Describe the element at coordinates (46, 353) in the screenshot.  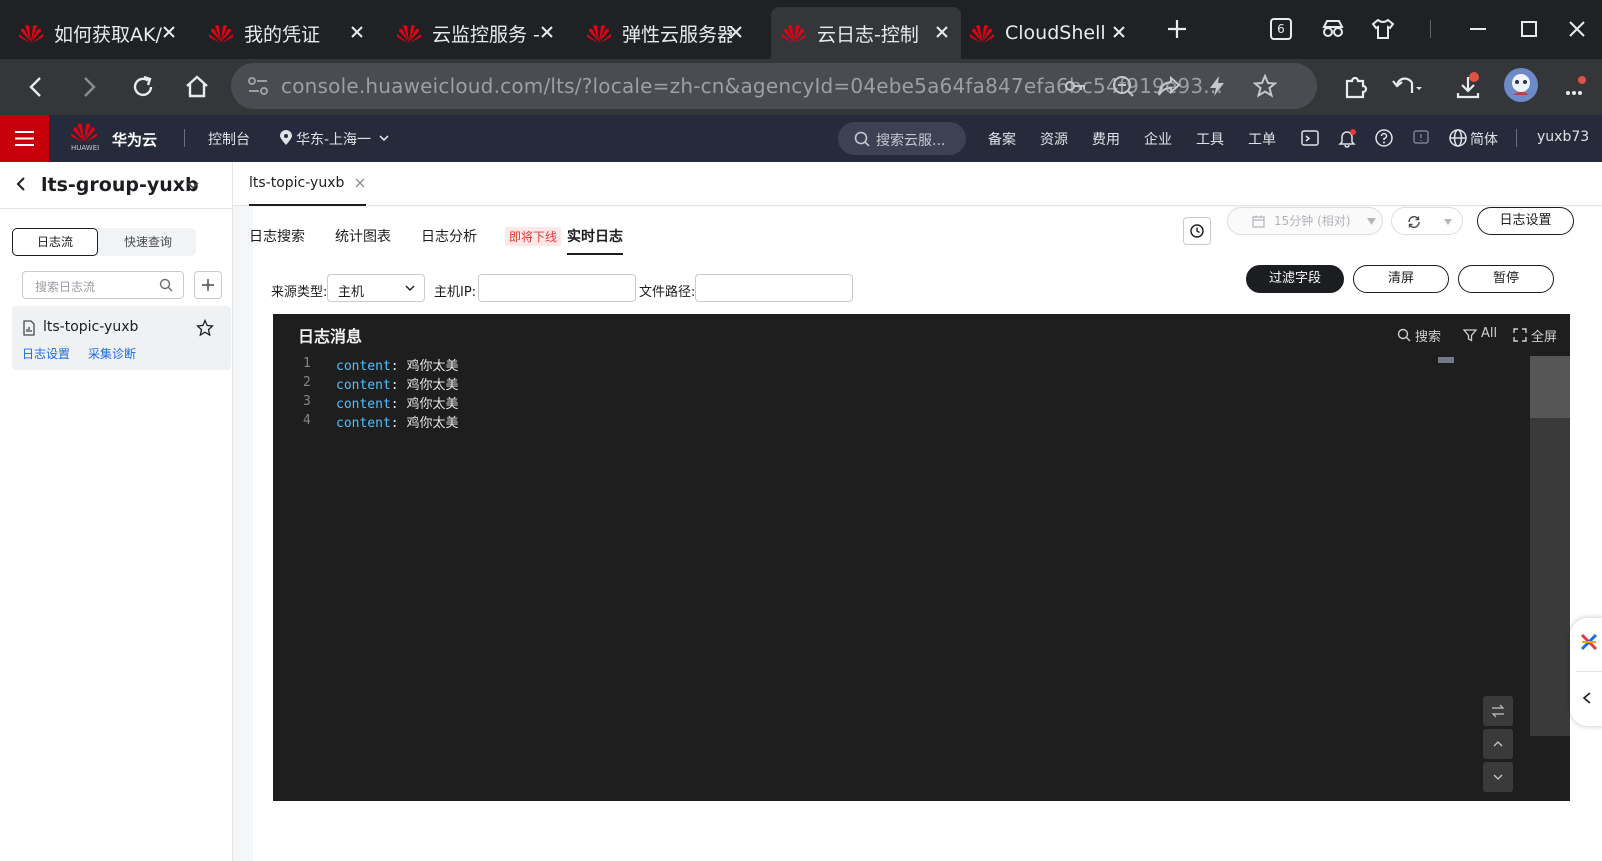
I see `log-settings-link: 日志设置` at that location.